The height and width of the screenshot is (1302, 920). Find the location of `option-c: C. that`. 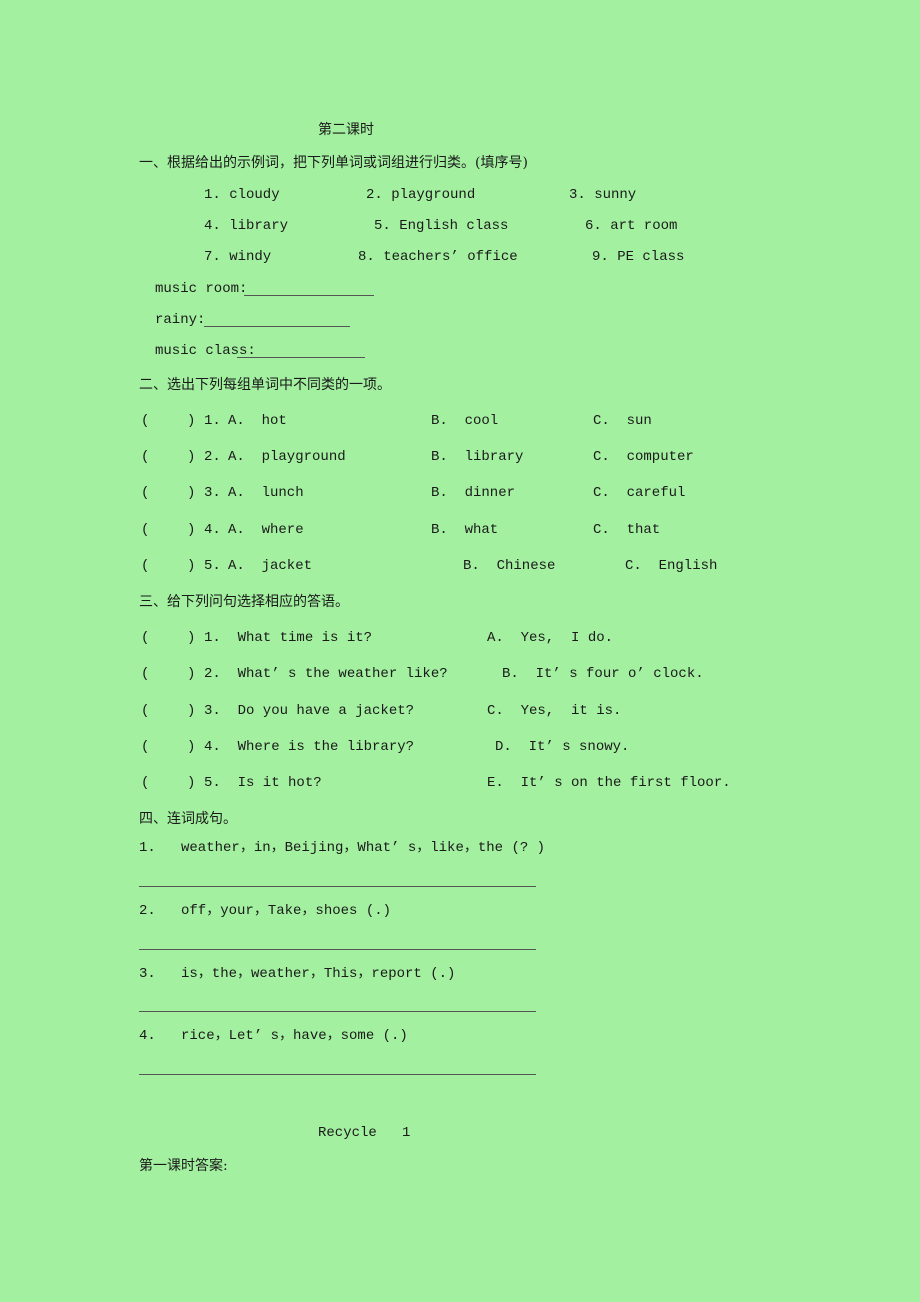

option-c: C. that is located at coordinates (627, 530).